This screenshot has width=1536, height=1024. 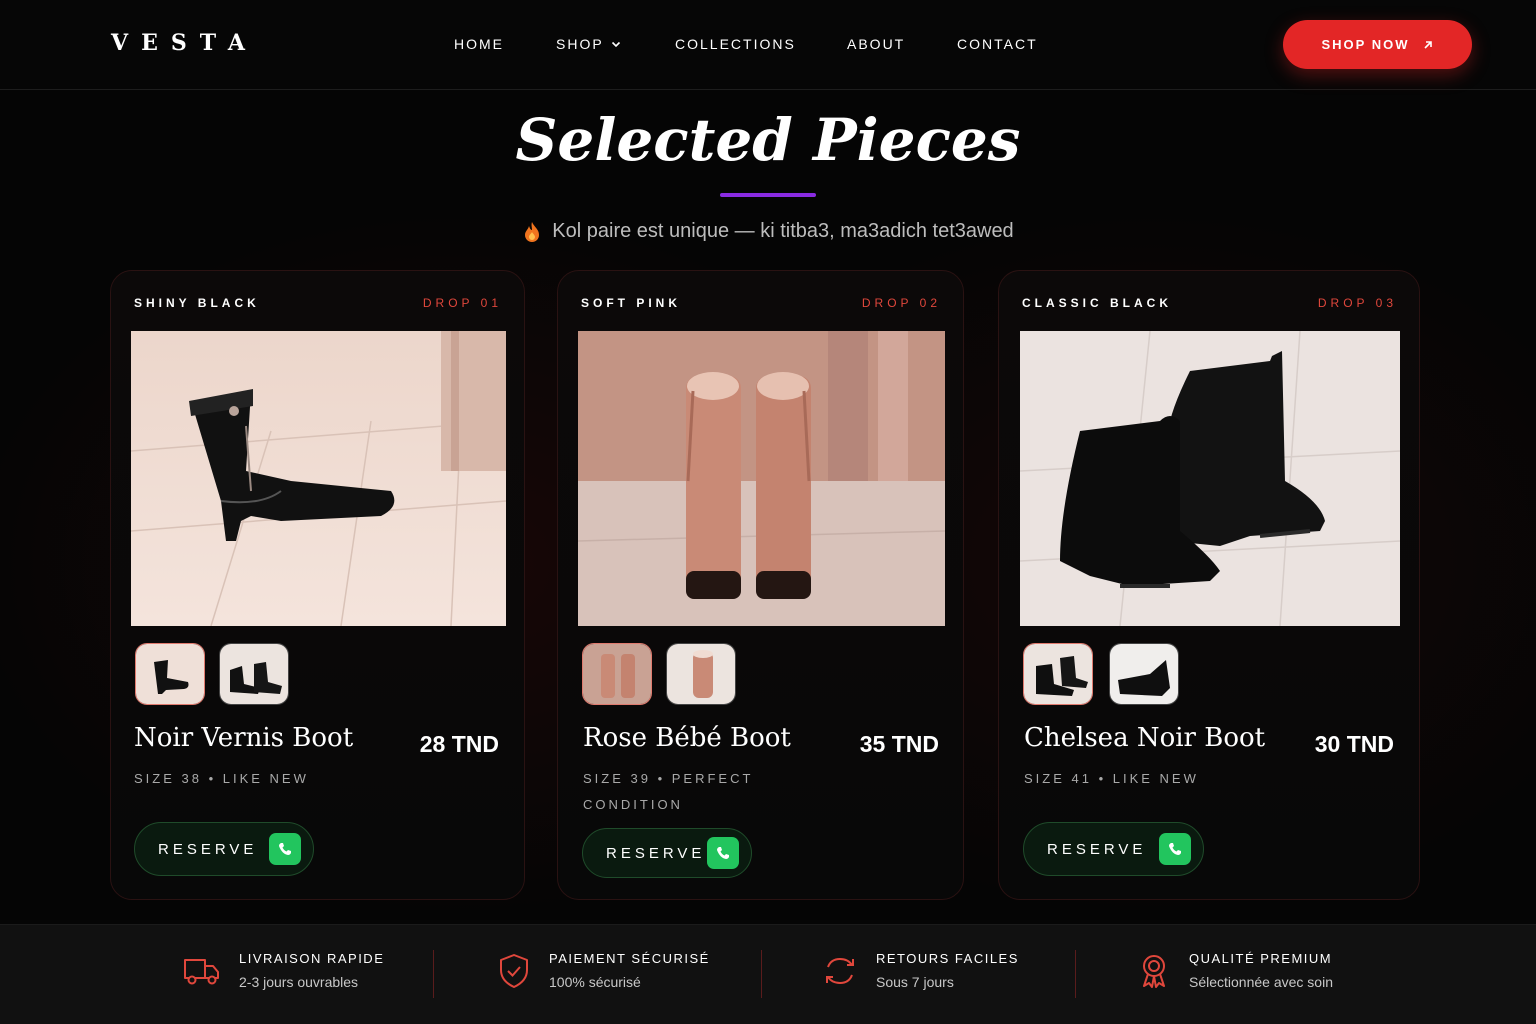 What do you see at coordinates (603, 970) in the screenshot?
I see `feature-item: PAIEMENT SÉCURISÉ 100% sécurisé` at bounding box center [603, 970].